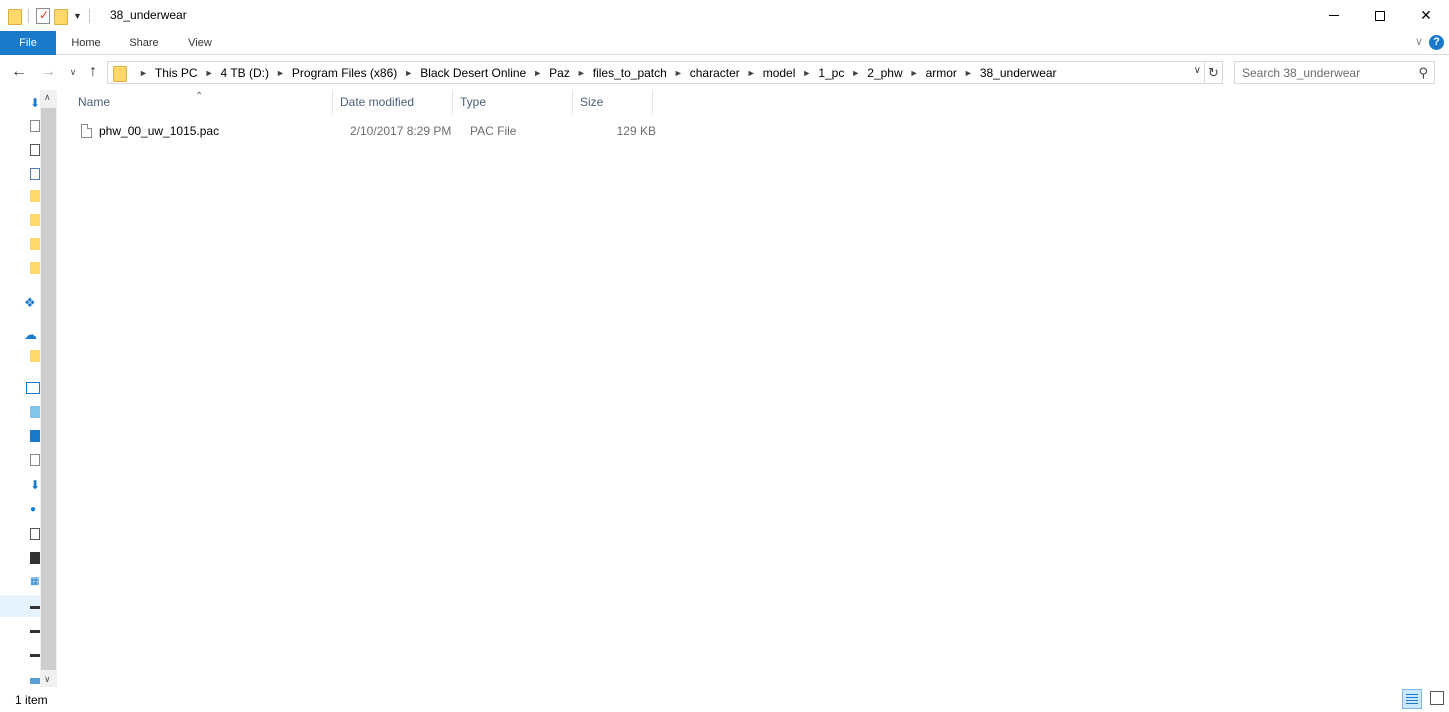  Describe the element at coordinates (30, 302) in the screenshot. I see `dropbox-icon: ❖` at that location.